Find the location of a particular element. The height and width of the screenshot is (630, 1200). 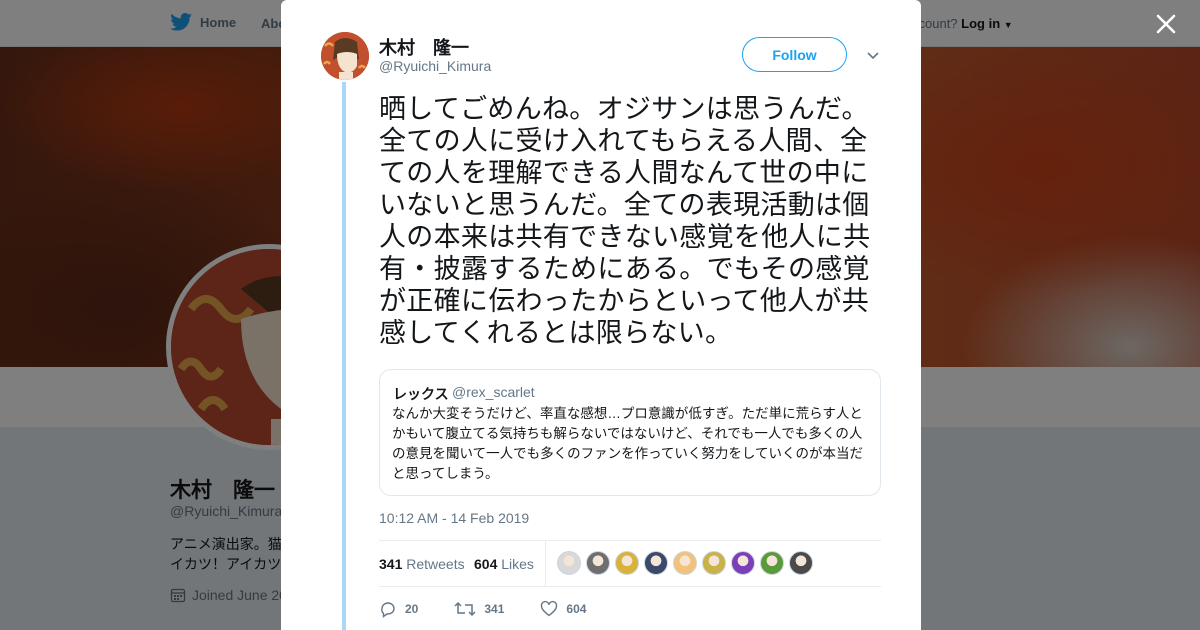

quoted-author-handle: @rex_scarlet is located at coordinates (493, 392).